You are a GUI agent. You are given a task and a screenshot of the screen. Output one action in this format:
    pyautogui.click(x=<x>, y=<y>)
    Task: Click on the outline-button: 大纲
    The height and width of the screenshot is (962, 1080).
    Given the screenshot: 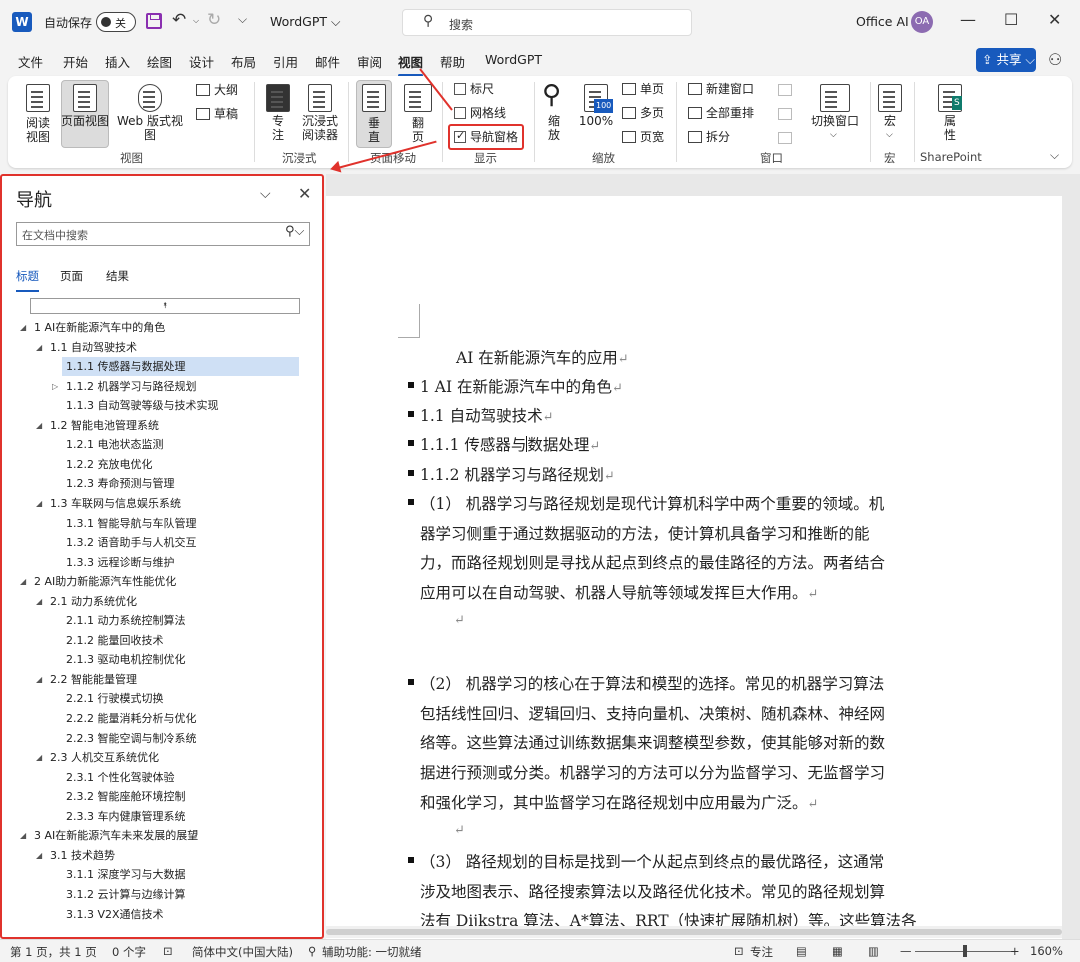 What is the action you would take?
    pyautogui.click(x=226, y=90)
    